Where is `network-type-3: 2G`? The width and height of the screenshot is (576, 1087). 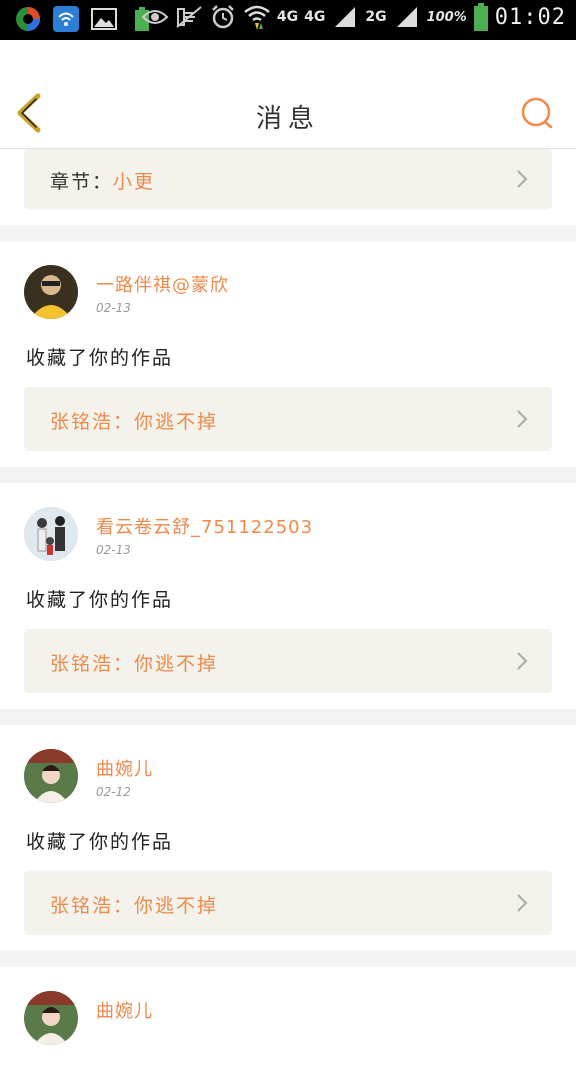 network-type-3: 2G is located at coordinates (376, 17).